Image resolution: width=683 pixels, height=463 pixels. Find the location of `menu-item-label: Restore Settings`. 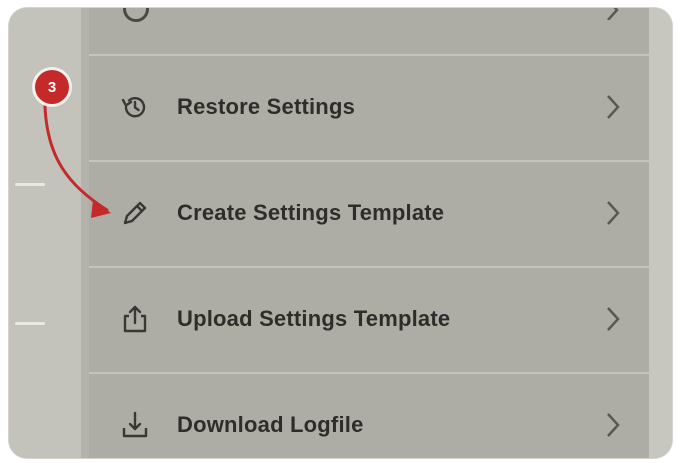

menu-item-label: Restore Settings is located at coordinates (266, 106).